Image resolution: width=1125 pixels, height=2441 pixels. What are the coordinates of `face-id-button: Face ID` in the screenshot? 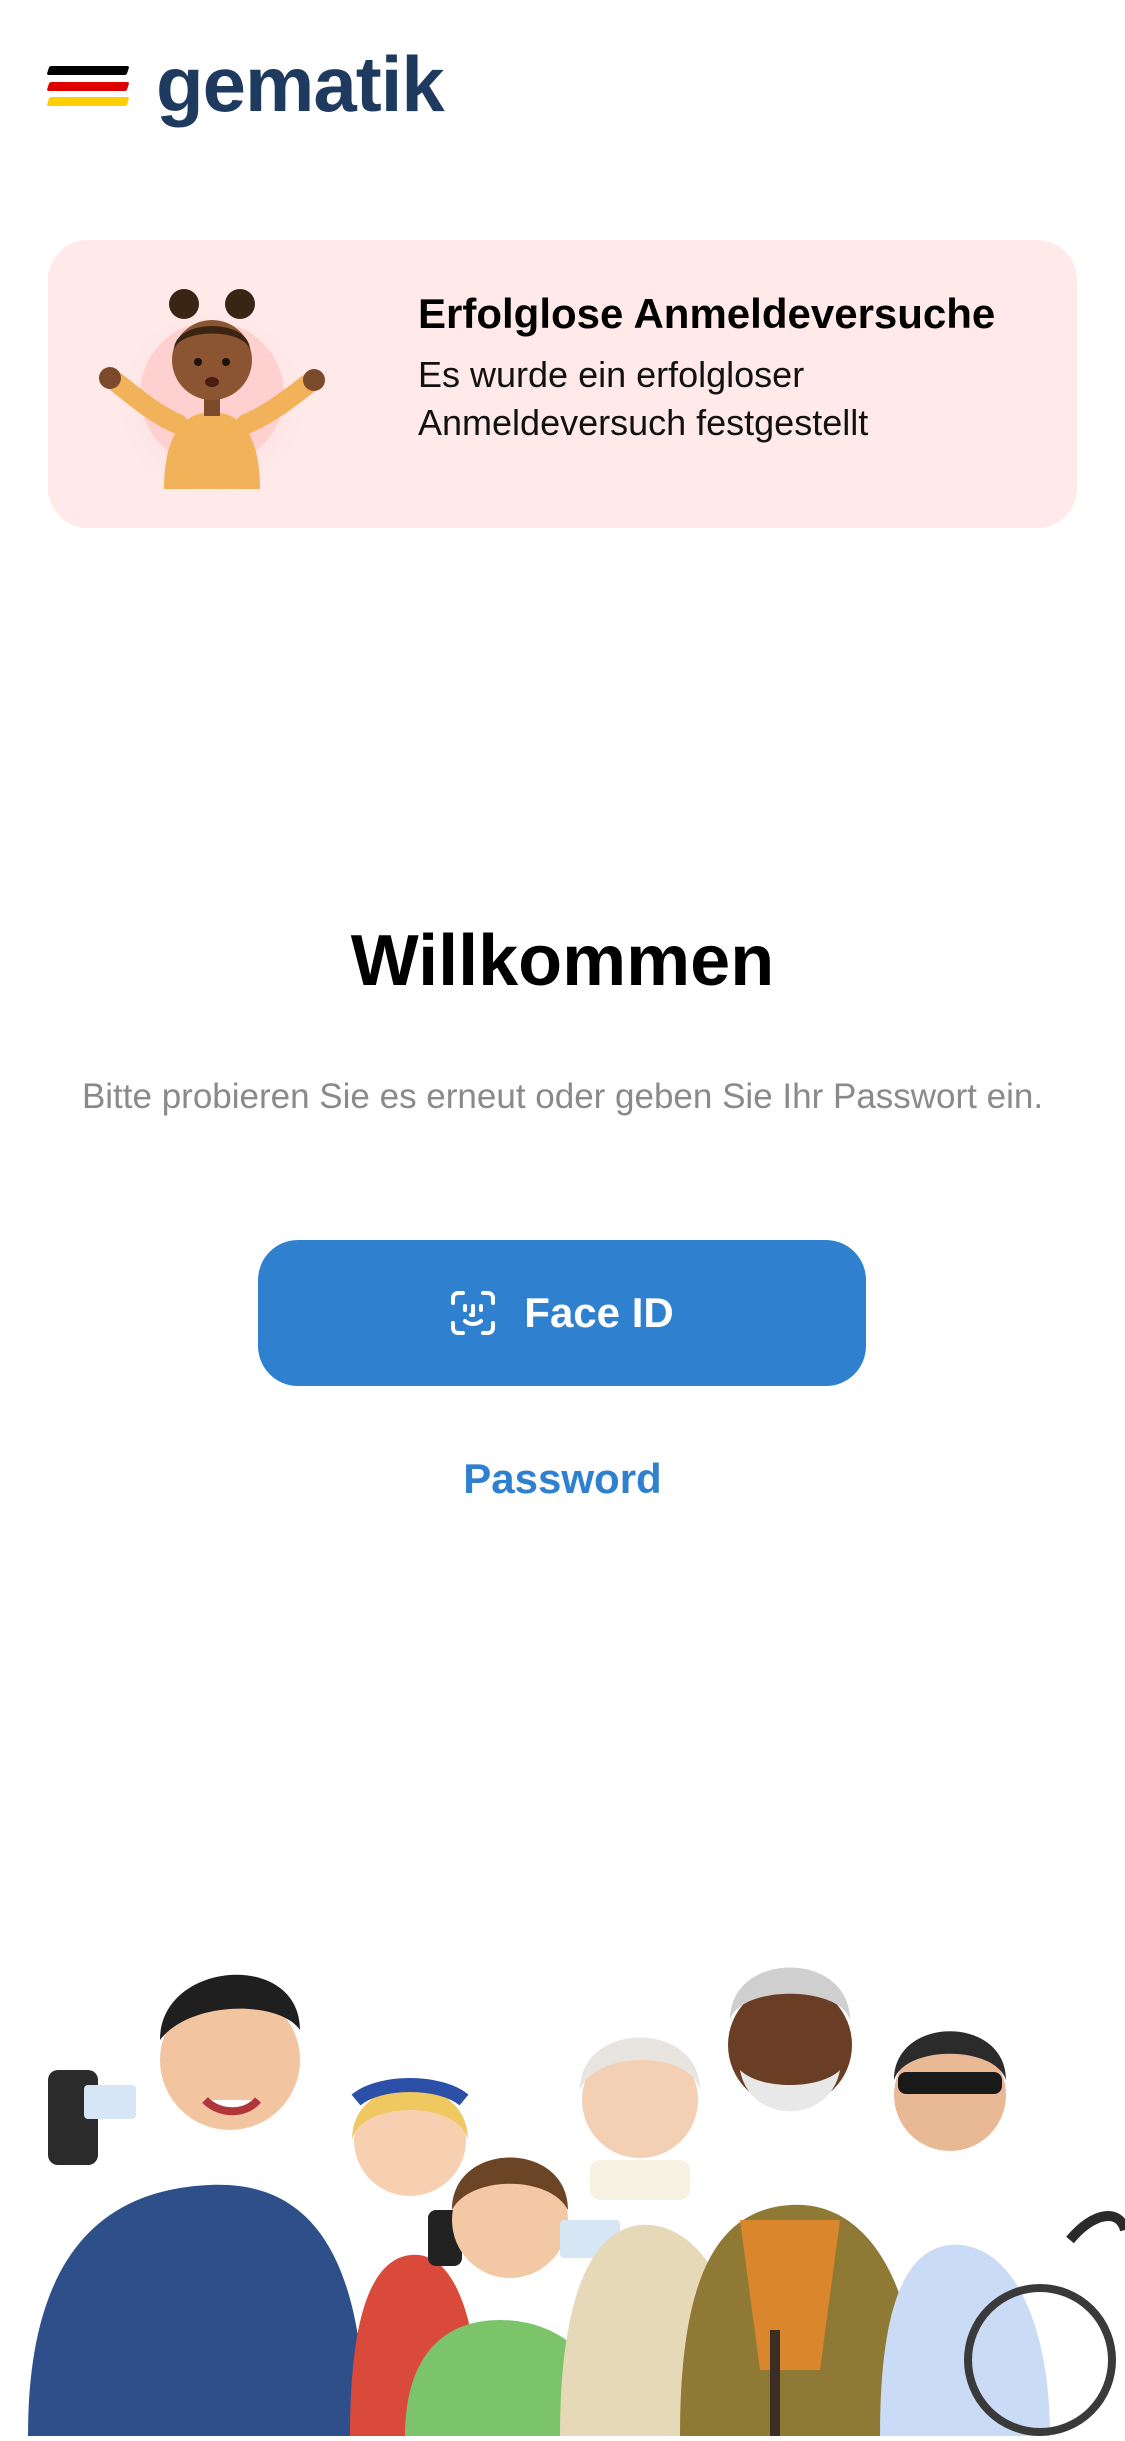 It's located at (562, 1313).